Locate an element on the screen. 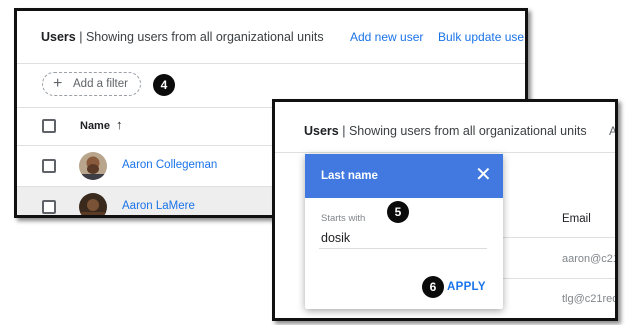  bulk-update-users-link: Bulk update users is located at coordinates (481, 37).